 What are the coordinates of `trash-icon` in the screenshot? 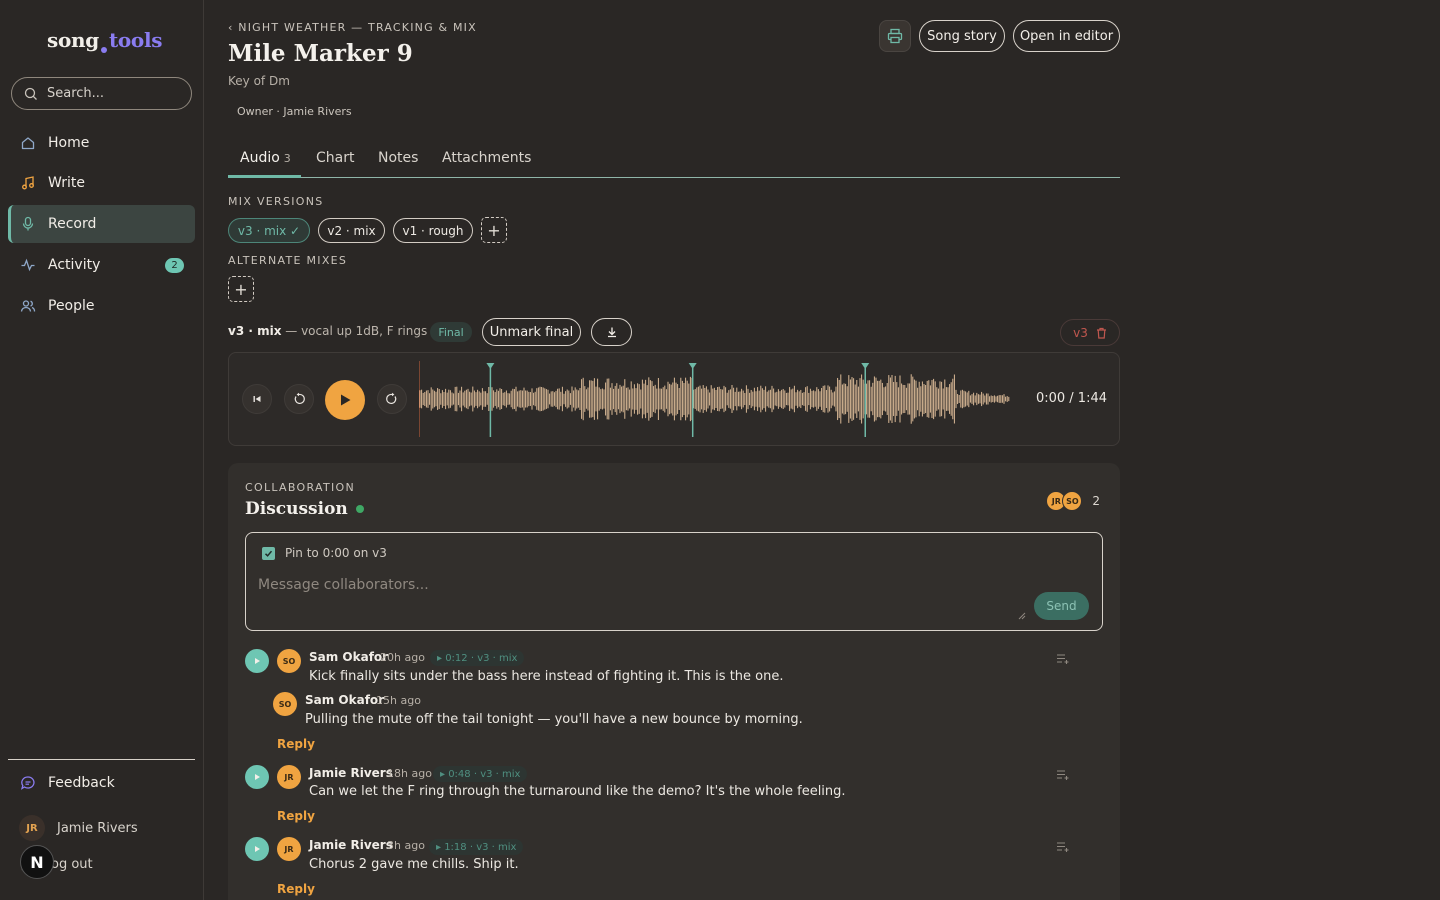 It's located at (1101, 333).